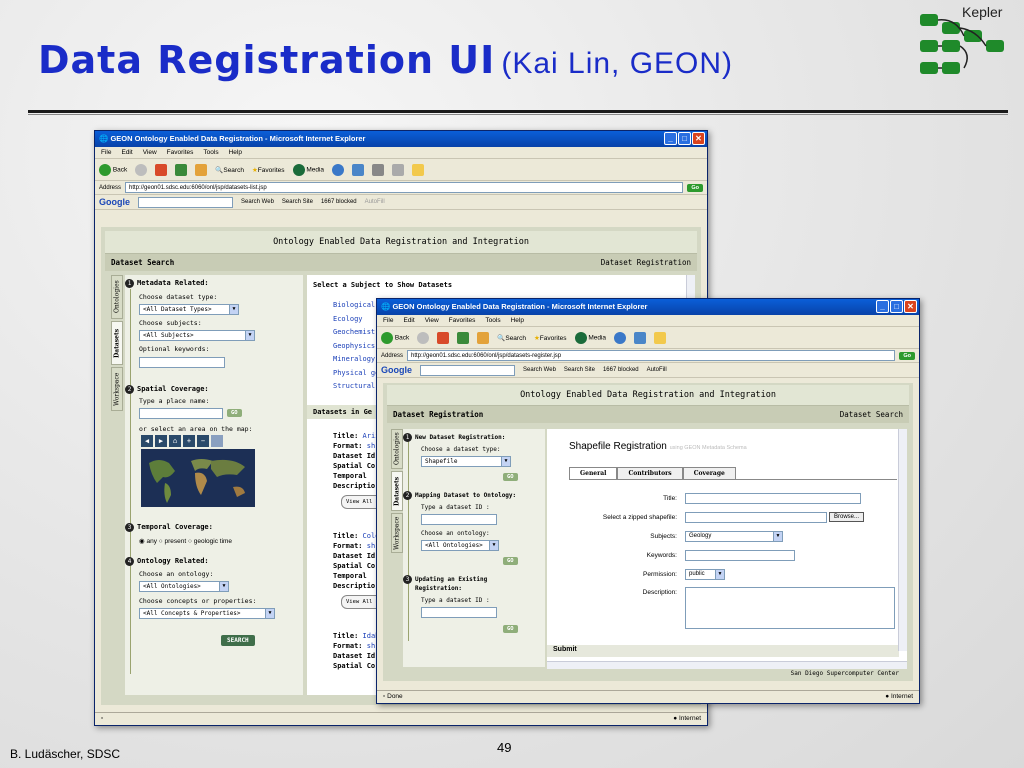  Describe the element at coordinates (646, 262) in the screenshot. I see `section-link-registration: Dataset Registration` at that location.